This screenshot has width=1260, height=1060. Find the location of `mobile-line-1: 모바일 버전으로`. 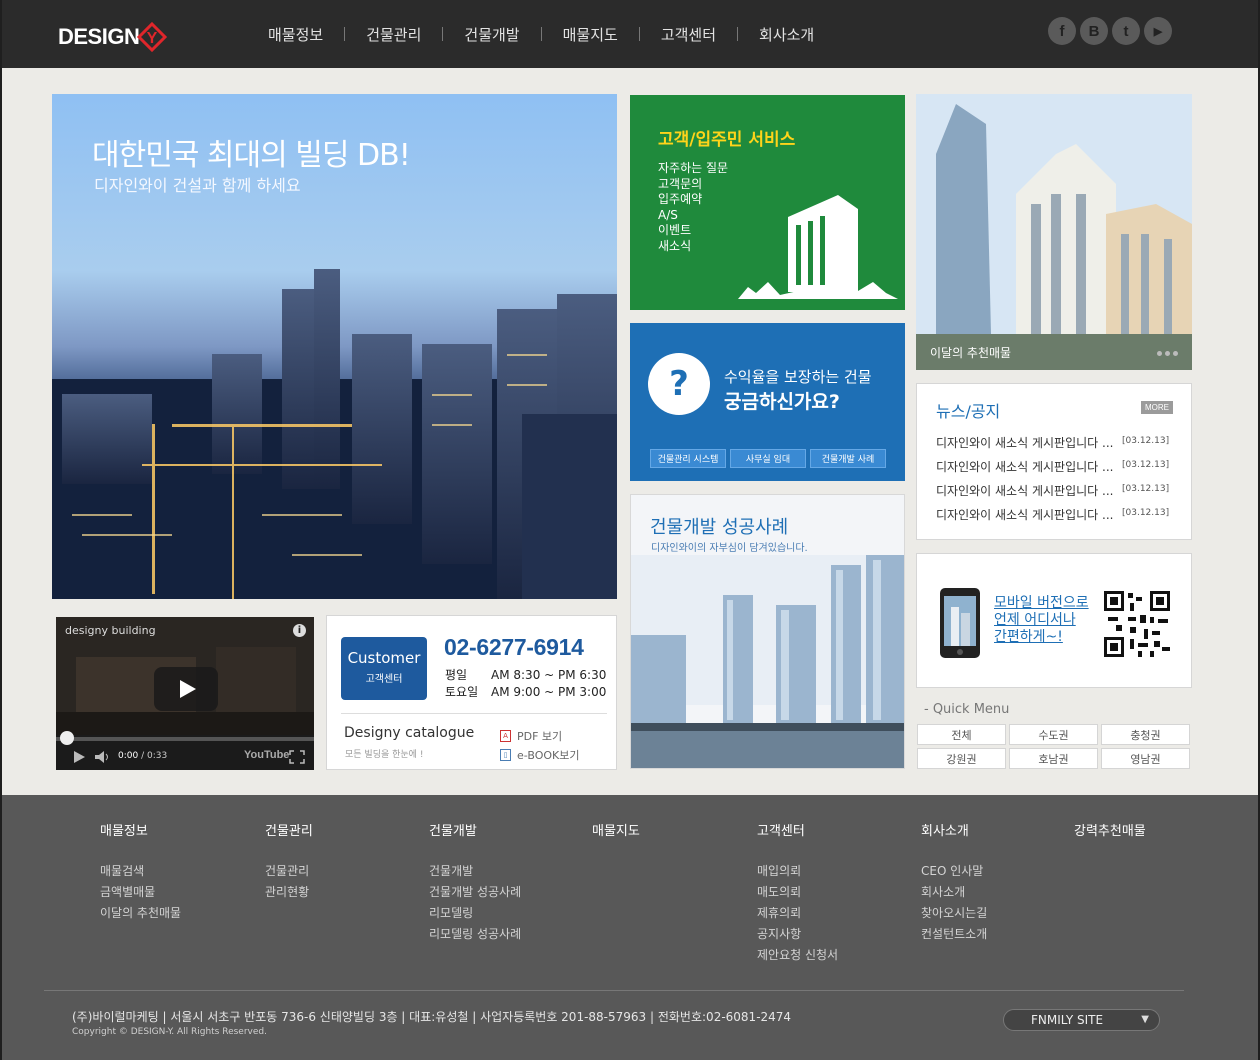

mobile-line-1: 모바일 버전으로 is located at coordinates (1041, 603).